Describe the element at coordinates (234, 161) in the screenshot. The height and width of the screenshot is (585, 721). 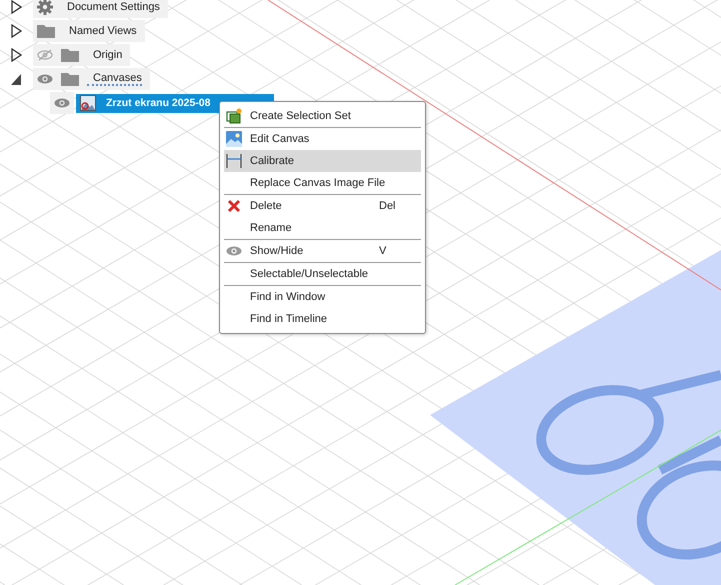
I see `calibrate-icon` at that location.